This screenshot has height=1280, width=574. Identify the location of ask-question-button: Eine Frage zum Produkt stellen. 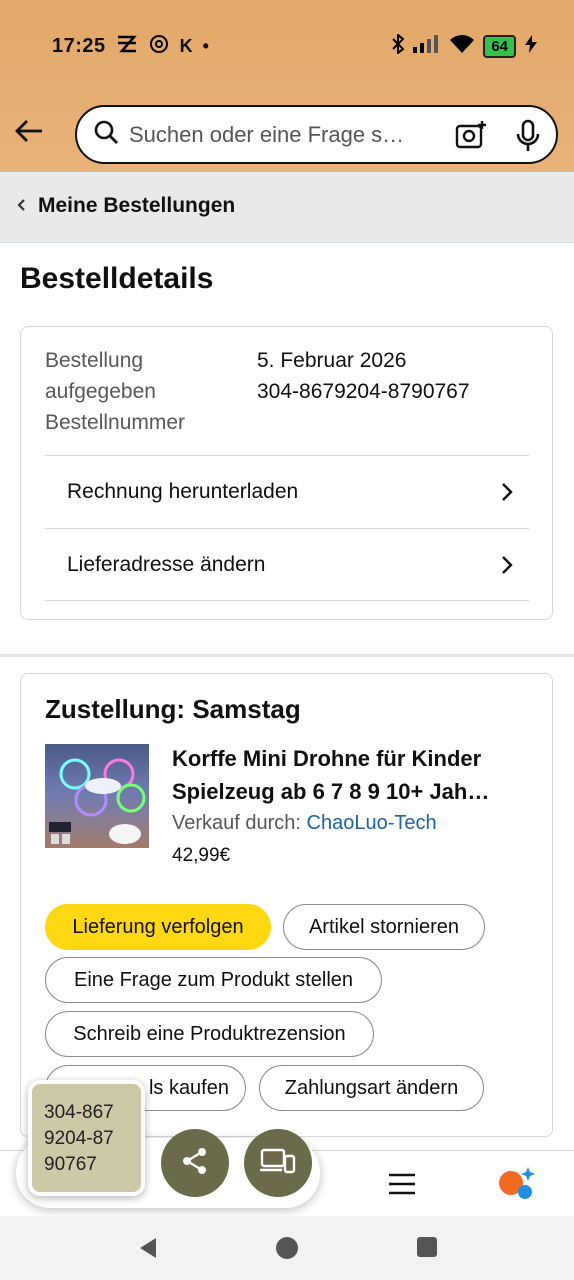
(213, 980).